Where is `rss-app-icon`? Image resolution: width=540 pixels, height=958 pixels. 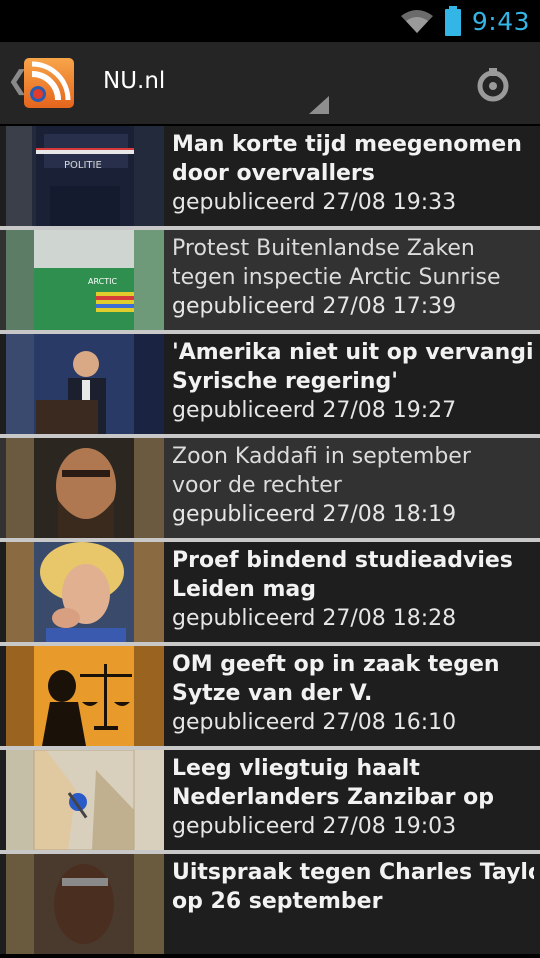 rss-app-icon is located at coordinates (49, 83).